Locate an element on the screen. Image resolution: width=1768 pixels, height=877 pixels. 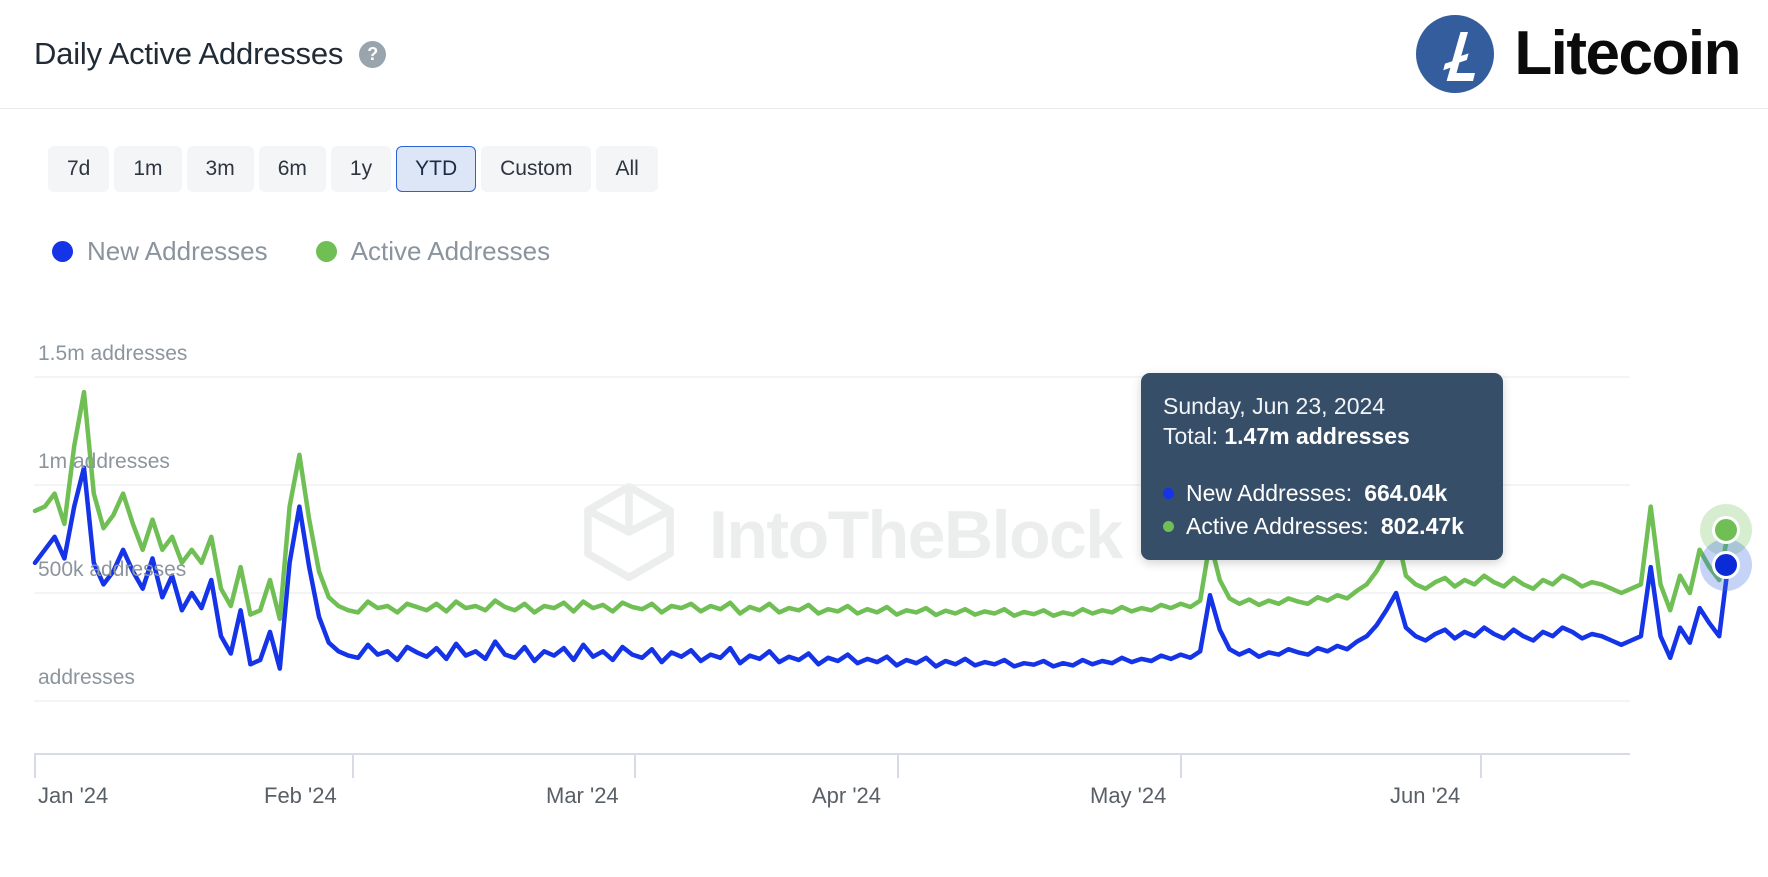
range-selector: 7d 1m 3m 6m 1y YTD Custom All is located at coordinates (353, 169).